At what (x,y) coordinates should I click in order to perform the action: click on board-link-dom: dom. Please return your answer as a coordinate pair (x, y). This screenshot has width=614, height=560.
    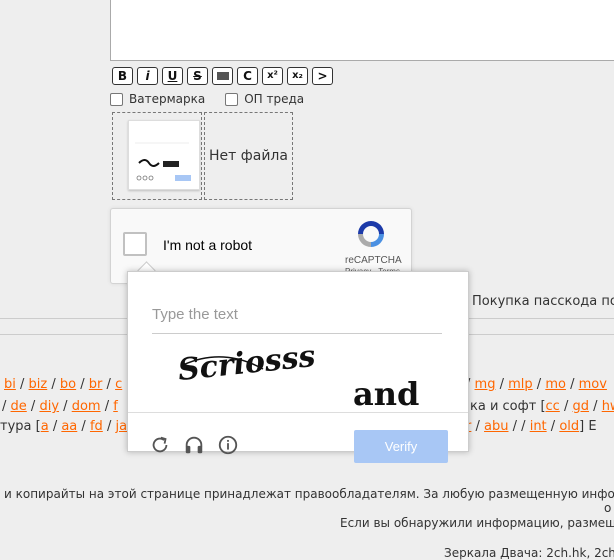
    Looking at the image, I should click on (86, 406).